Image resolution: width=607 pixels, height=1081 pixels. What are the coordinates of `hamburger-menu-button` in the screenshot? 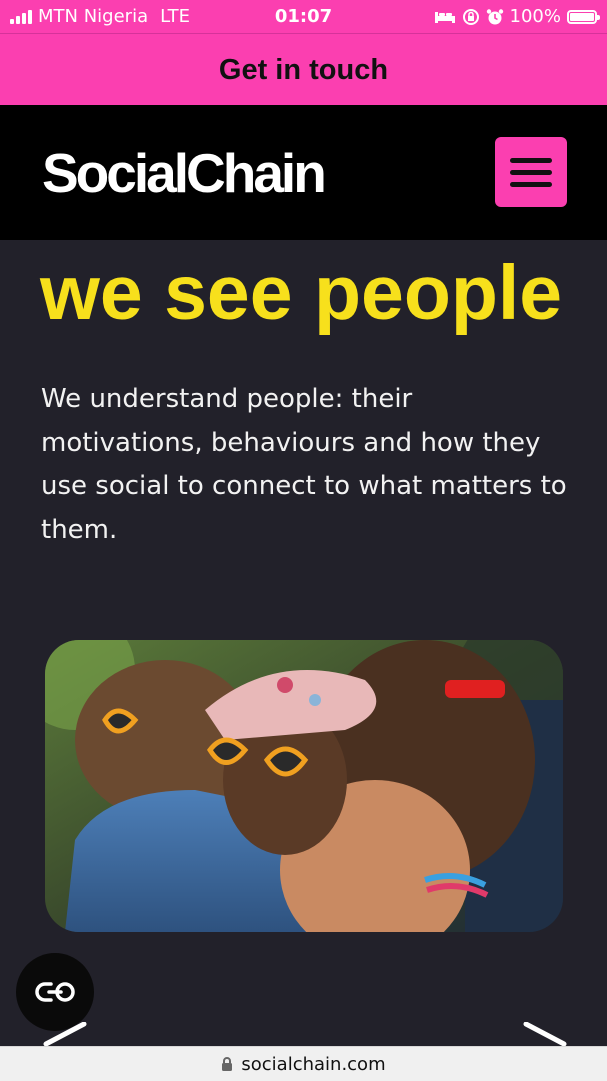 It's located at (531, 172).